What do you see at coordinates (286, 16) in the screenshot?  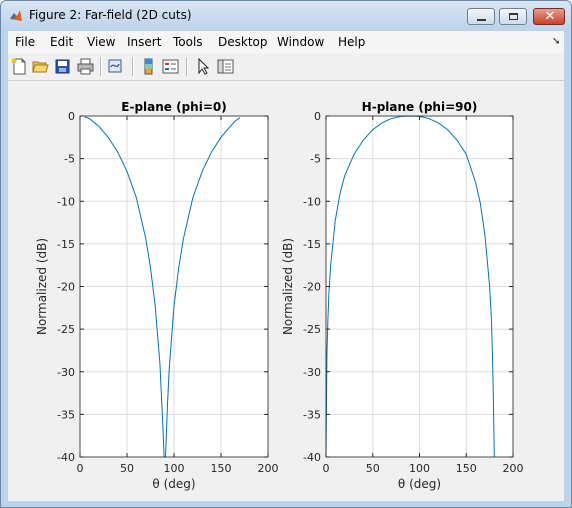 I see `title-bar: Figure 2: Far-field (2D cuts) ✕` at bounding box center [286, 16].